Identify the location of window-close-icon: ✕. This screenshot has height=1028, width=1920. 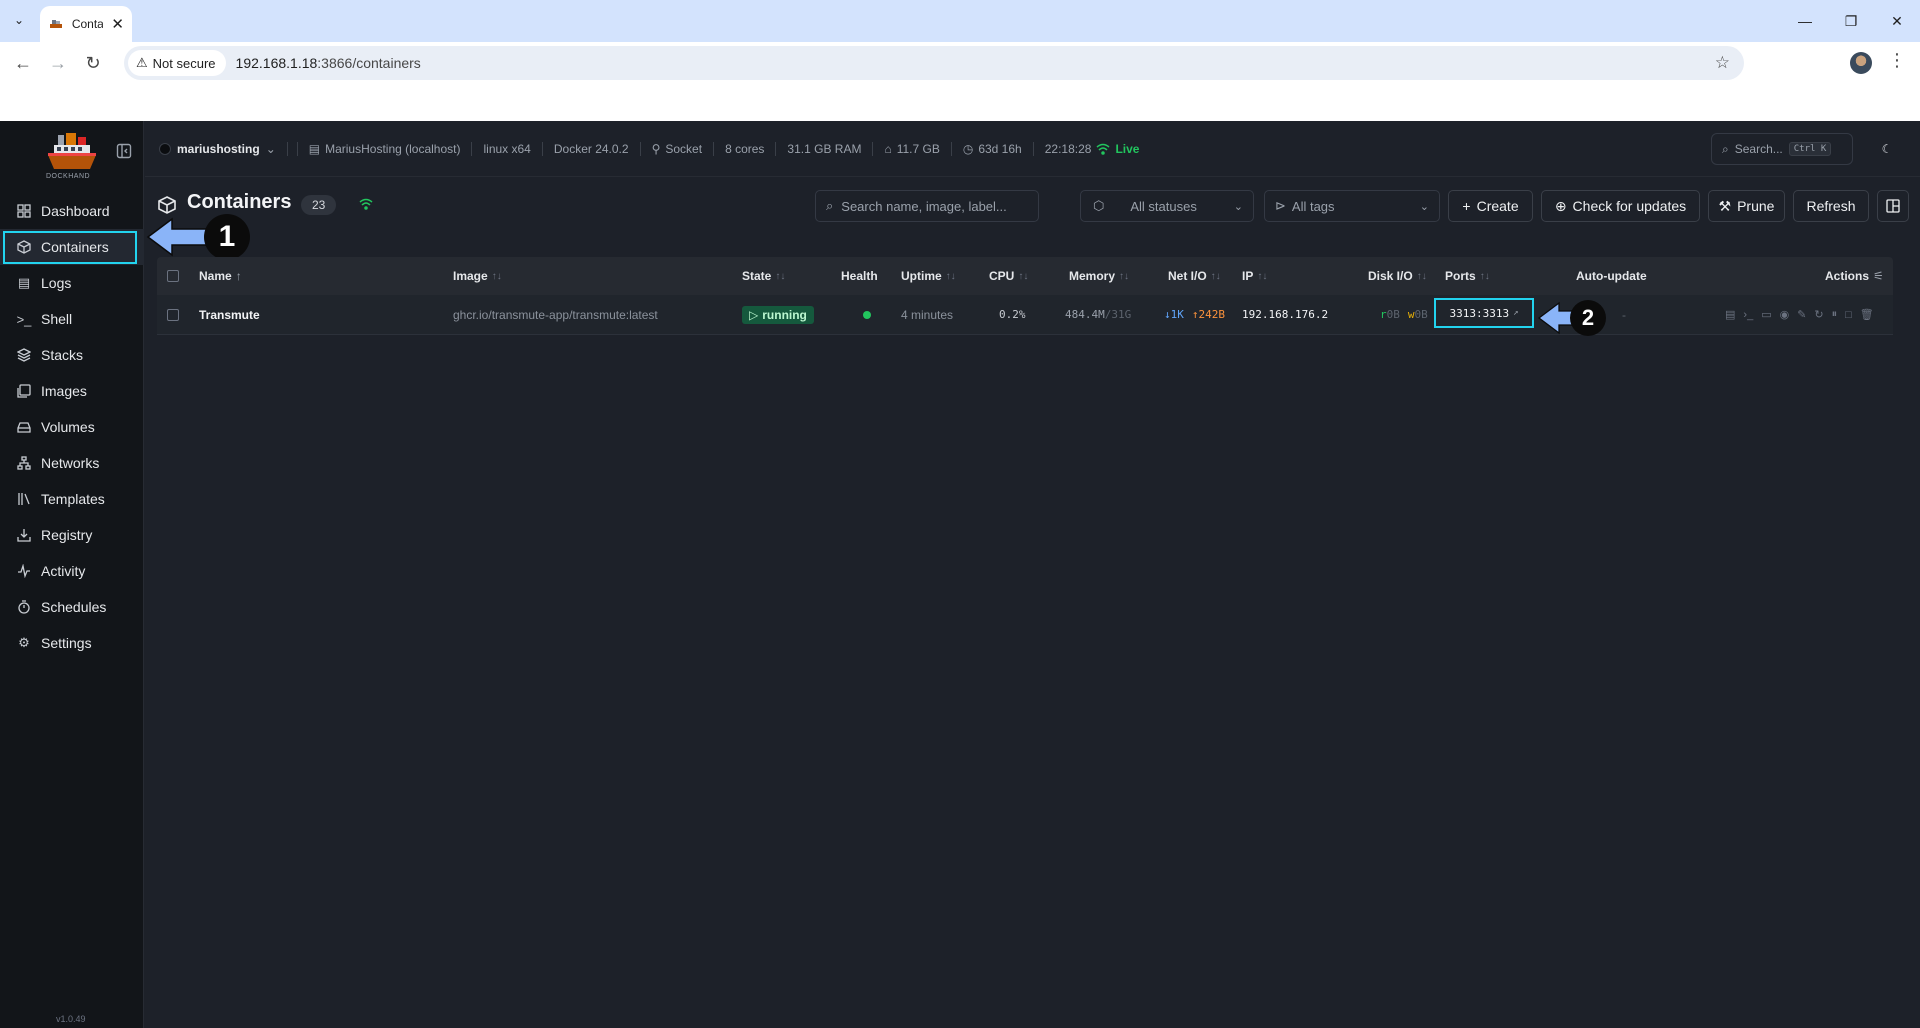
(1897, 21).